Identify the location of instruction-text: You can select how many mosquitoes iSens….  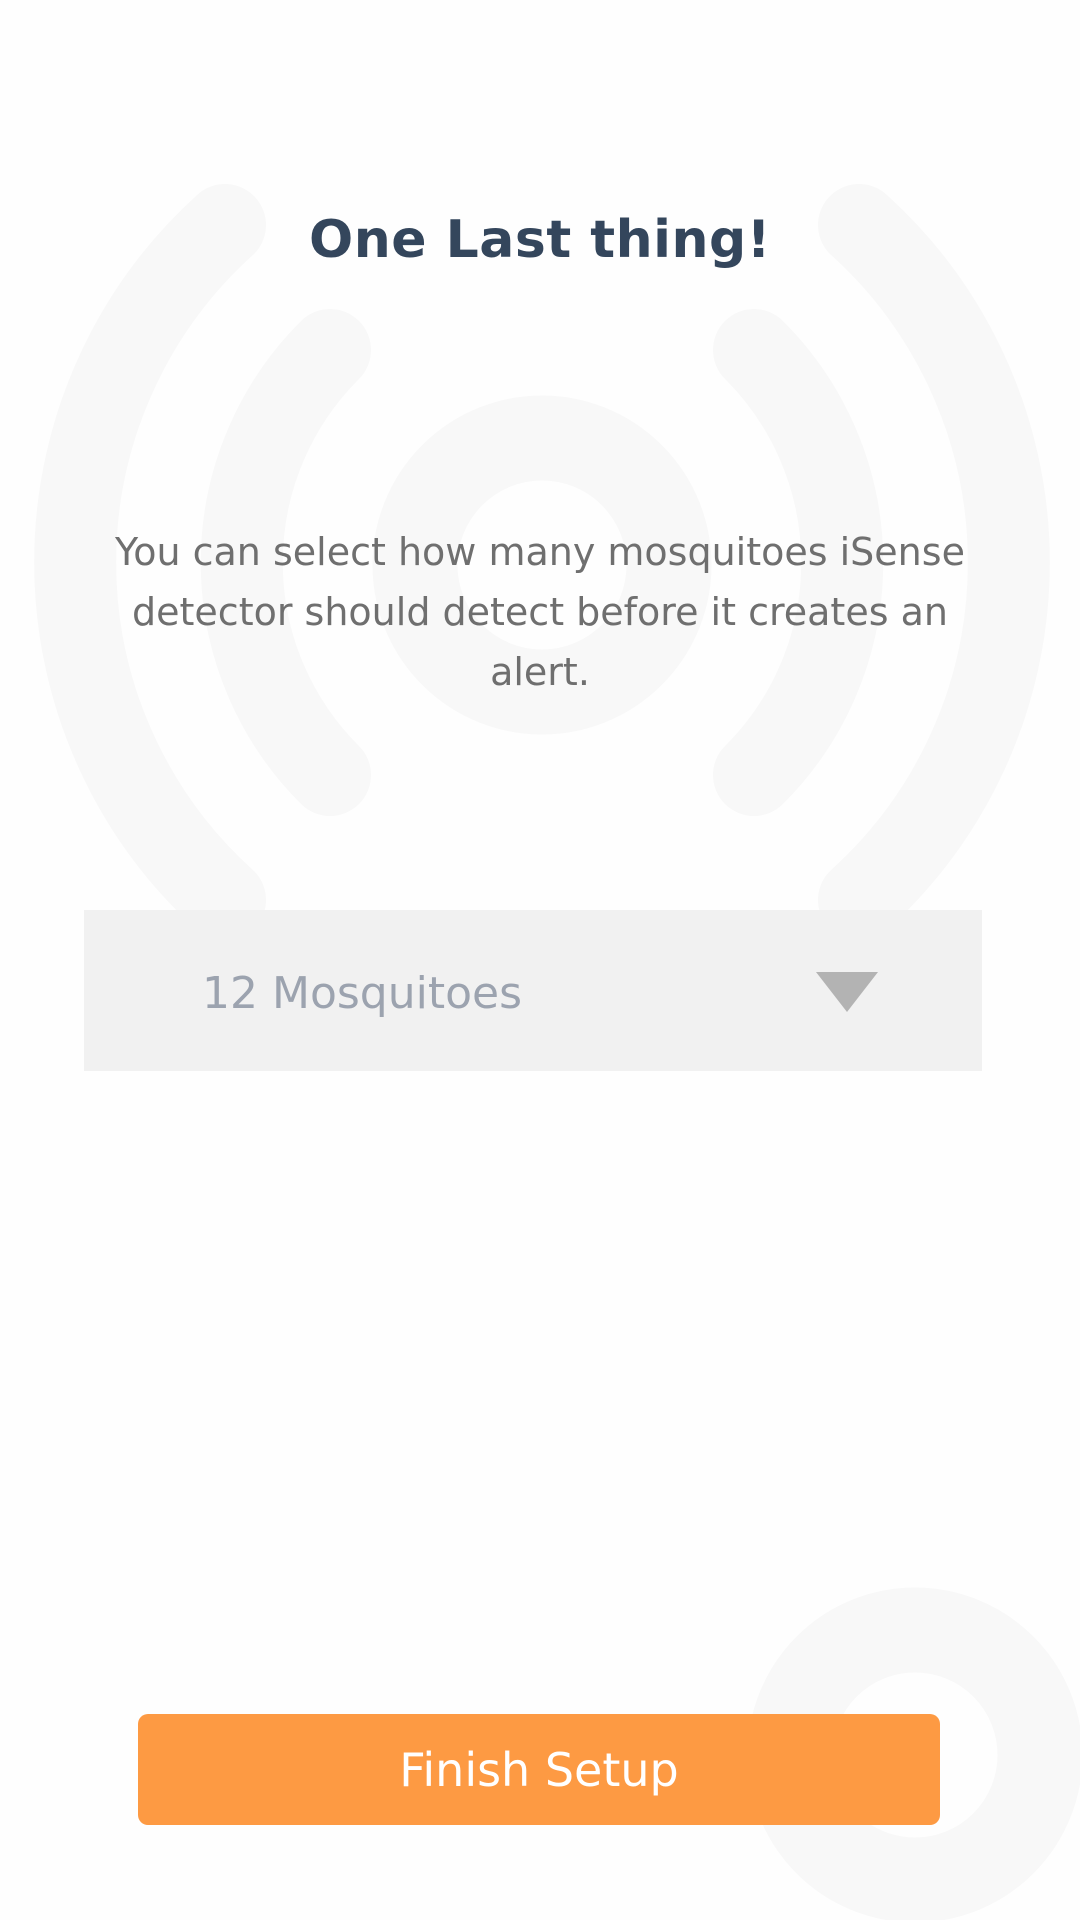
(540, 612).